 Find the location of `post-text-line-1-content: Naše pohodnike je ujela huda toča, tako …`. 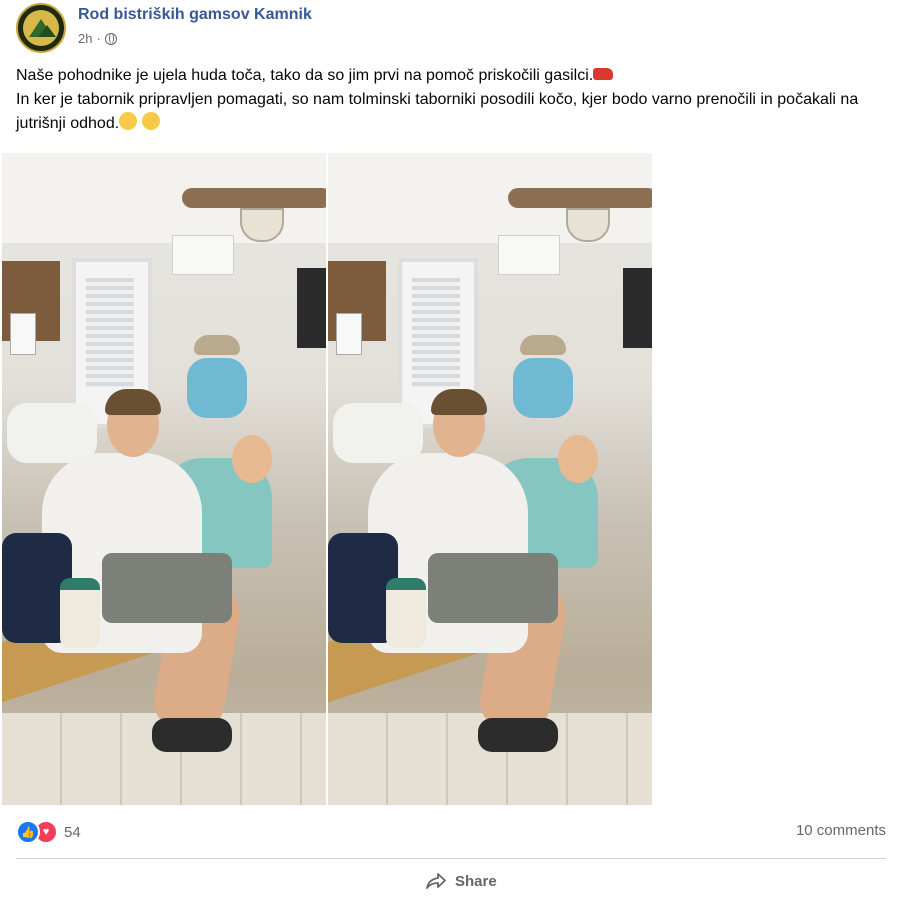

post-text-line-1-content: Naše pohodnike je ujela huda toča, tako … is located at coordinates (305, 75).